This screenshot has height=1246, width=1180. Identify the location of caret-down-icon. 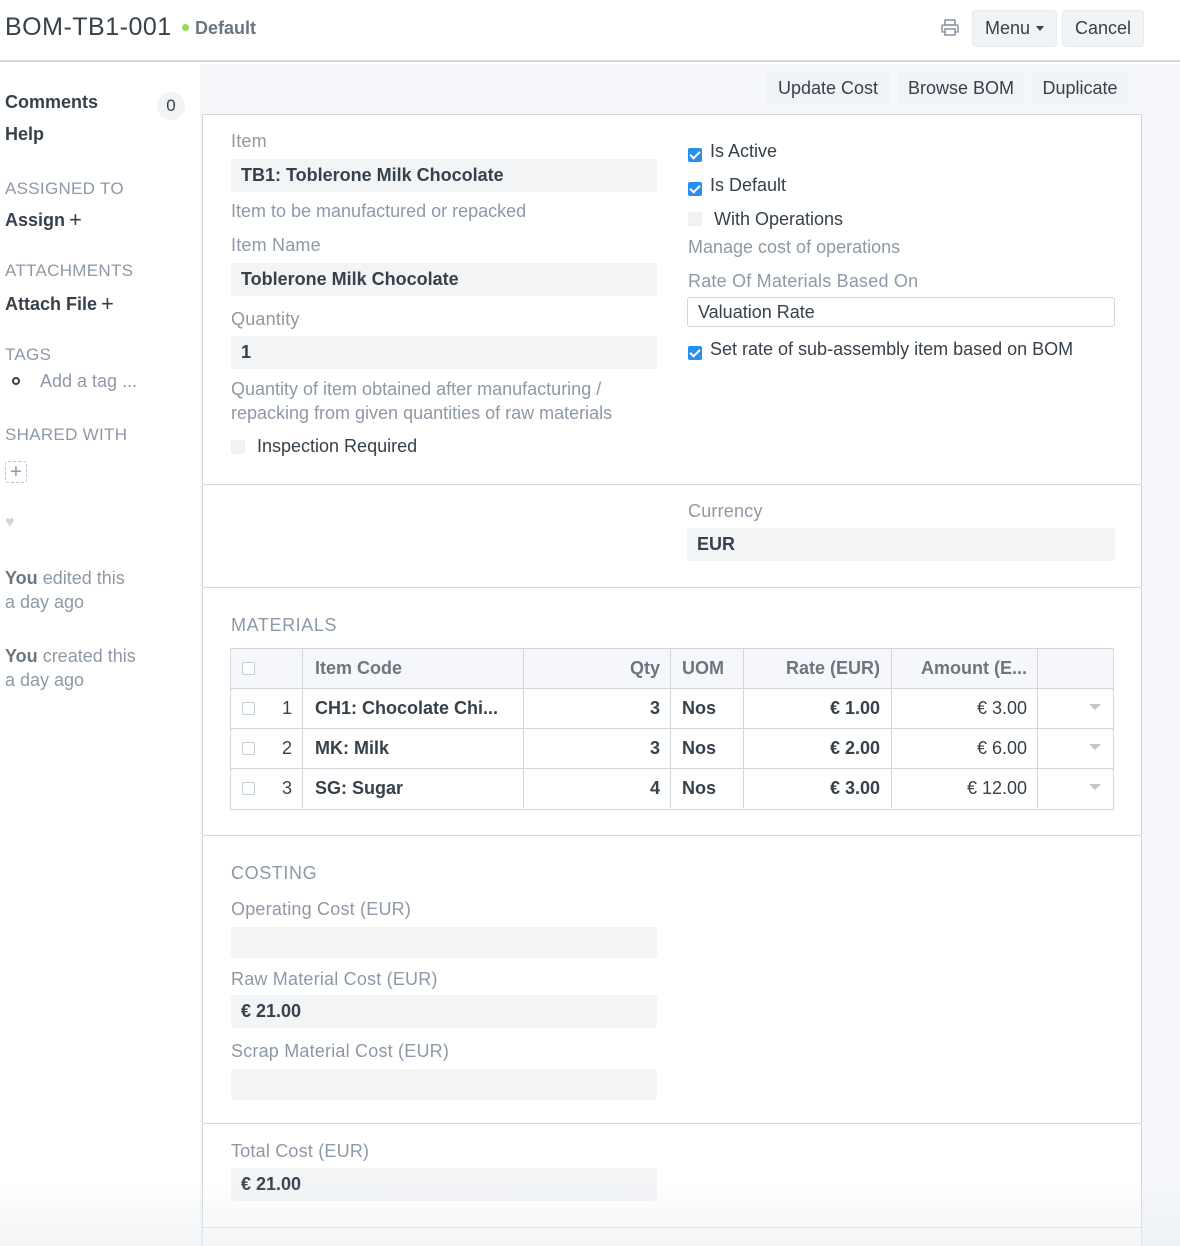
(1040, 28).